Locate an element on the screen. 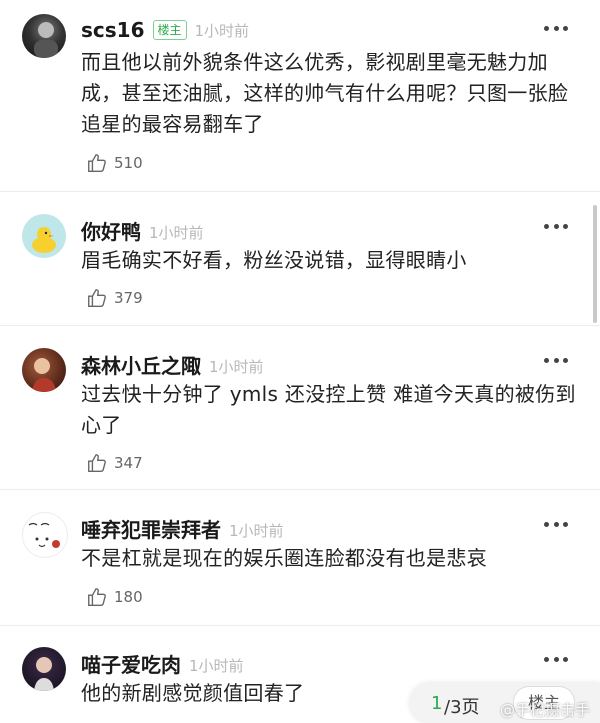  like-button: 510 is located at coordinates (114, 163).